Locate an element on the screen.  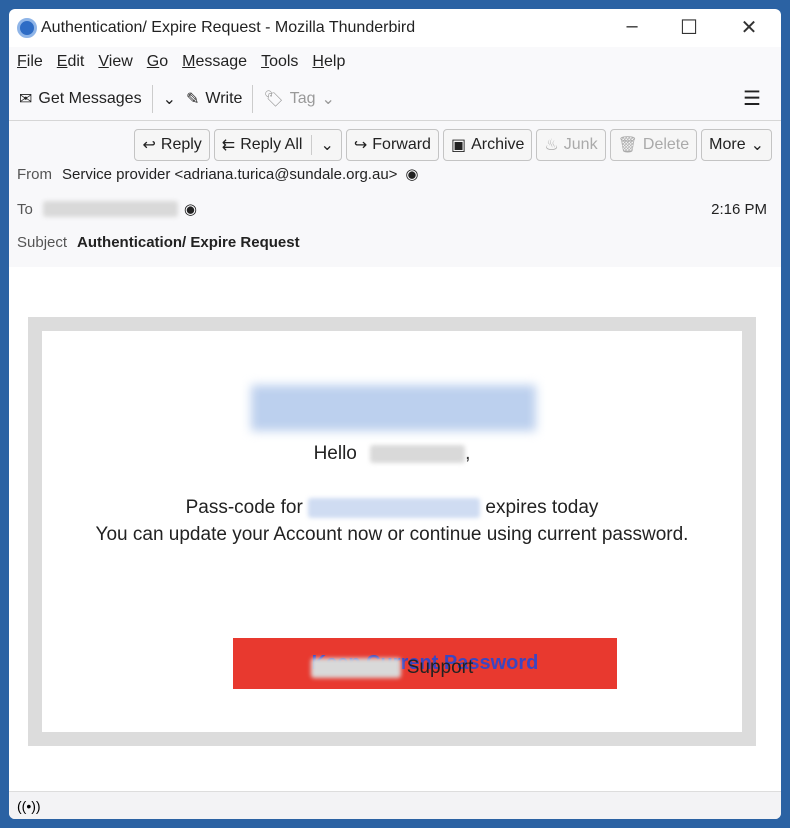
thunderbird-logo-icon is located at coordinates (27, 28).